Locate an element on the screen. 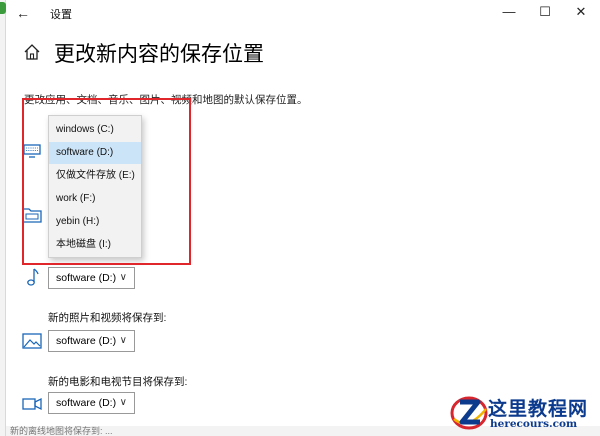 Image resolution: width=600 pixels, height=436 pixels. window-title: 设置 is located at coordinates (61, 15).